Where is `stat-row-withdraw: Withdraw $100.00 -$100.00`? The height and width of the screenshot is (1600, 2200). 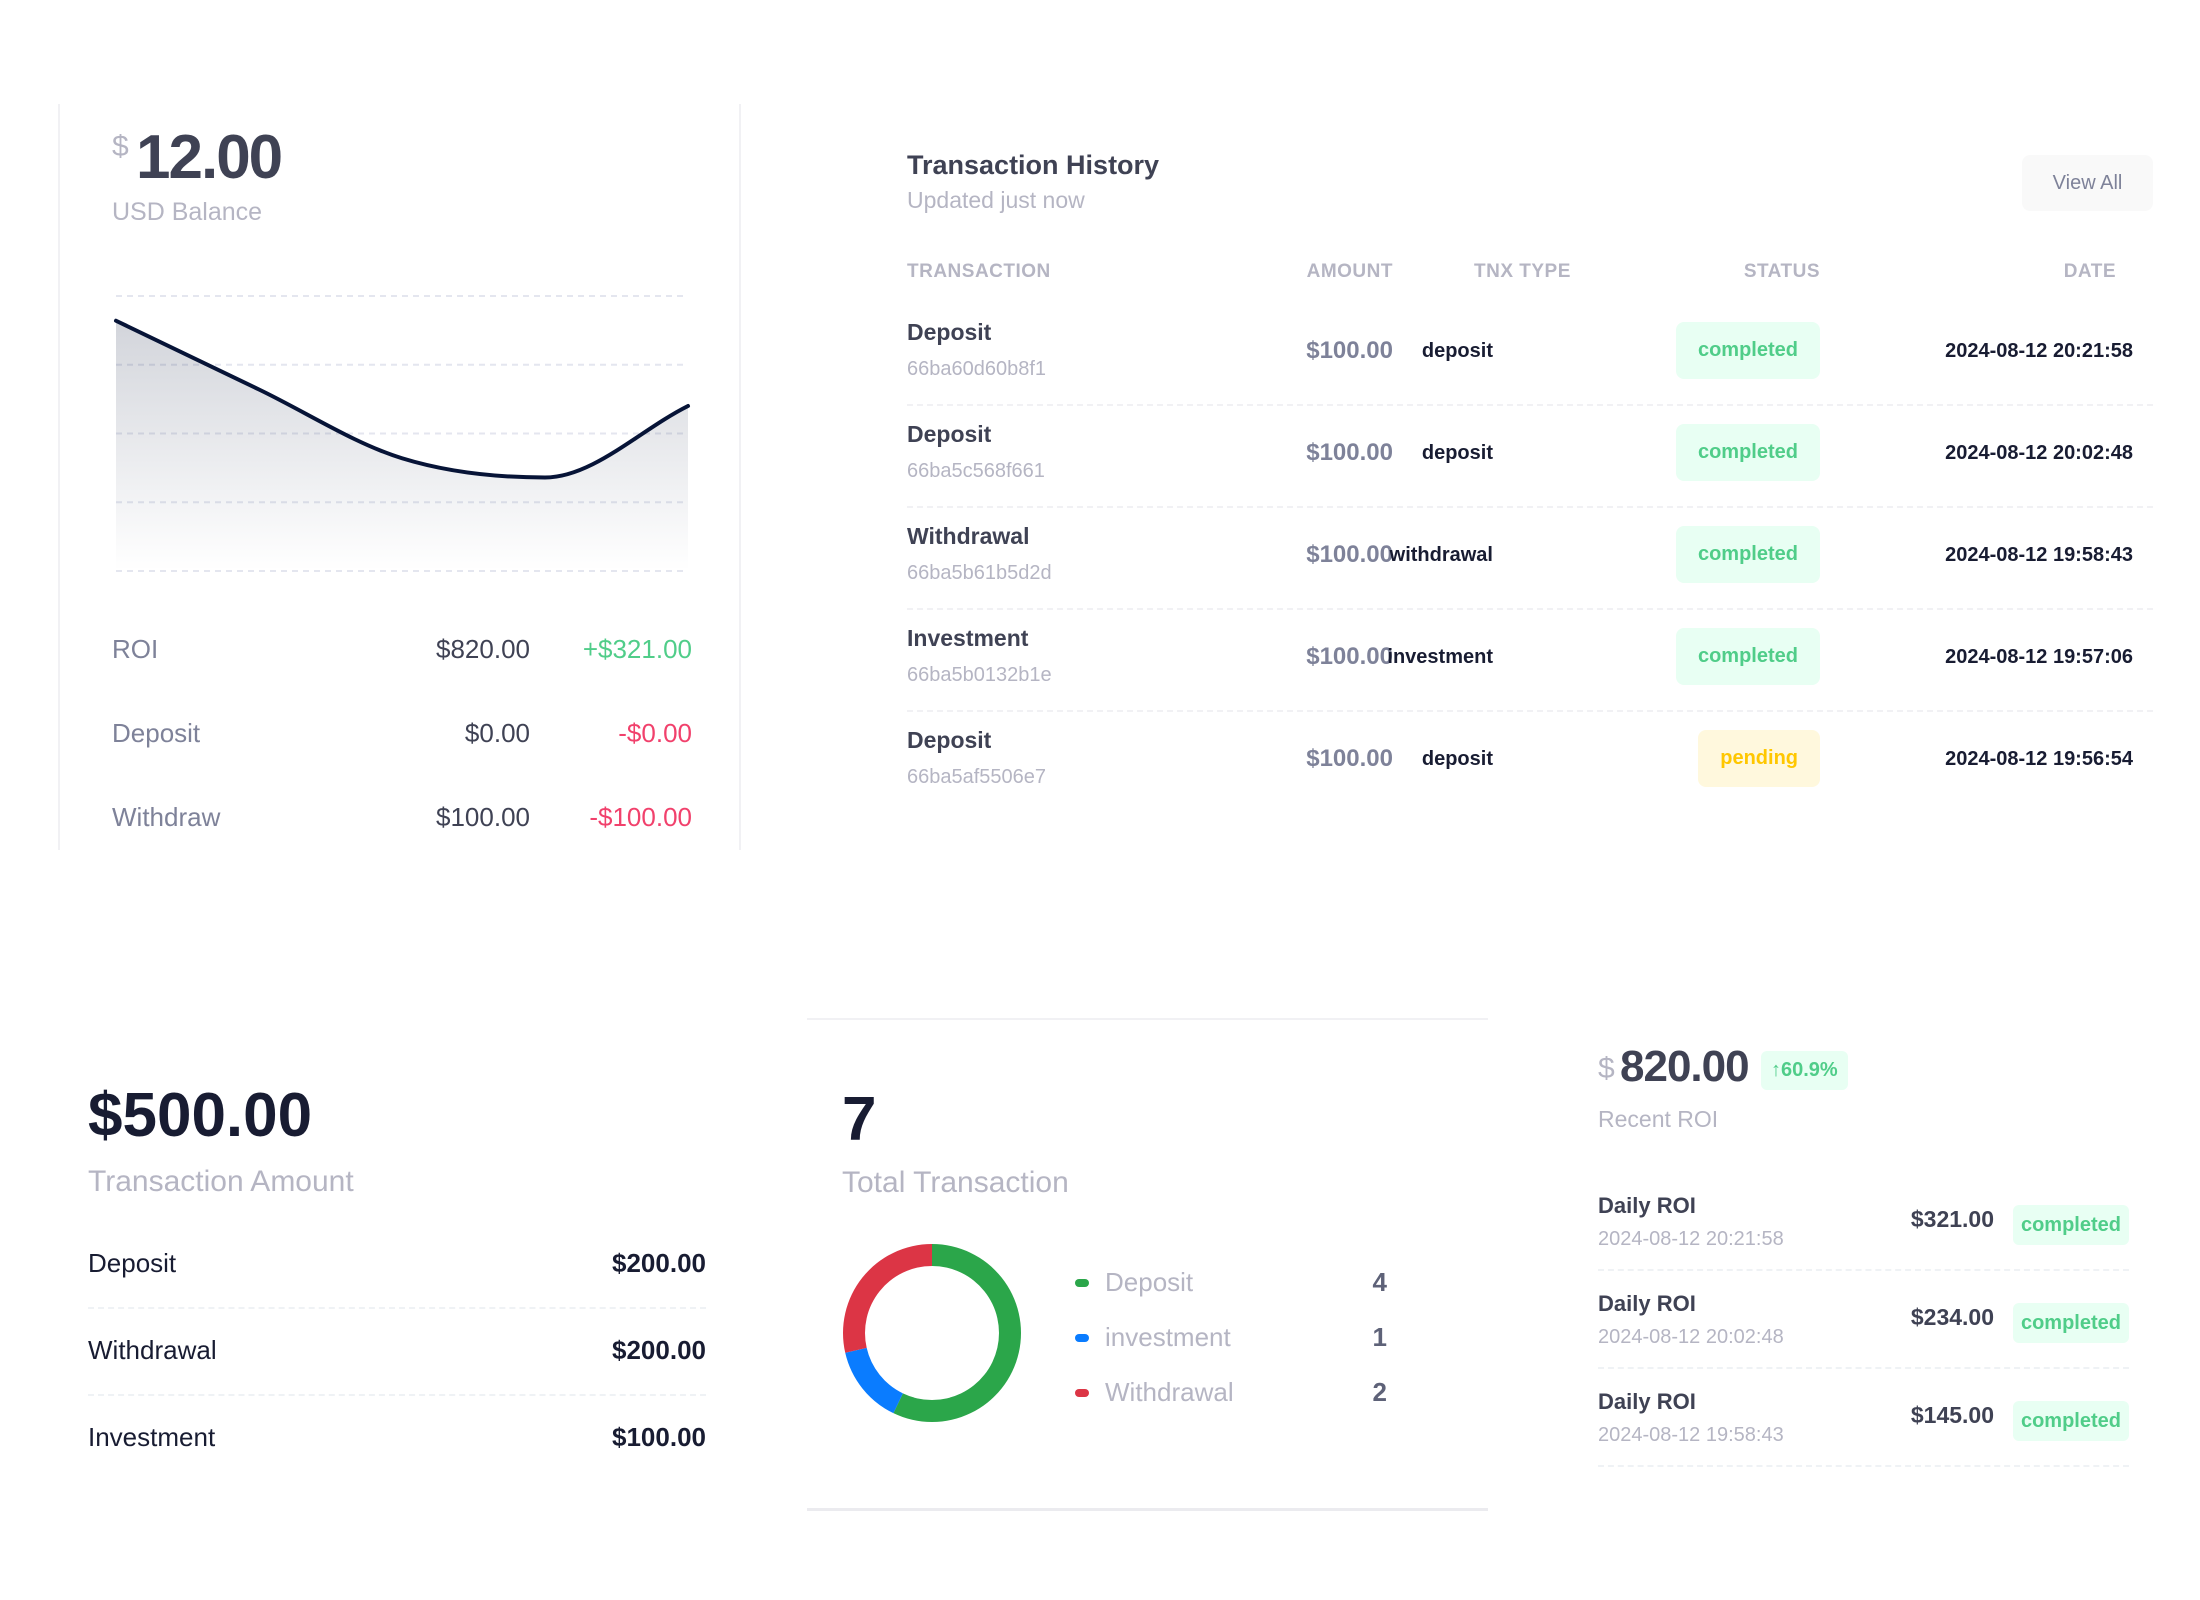 stat-row-withdraw: Withdraw $100.00 -$100.00 is located at coordinates (402, 817).